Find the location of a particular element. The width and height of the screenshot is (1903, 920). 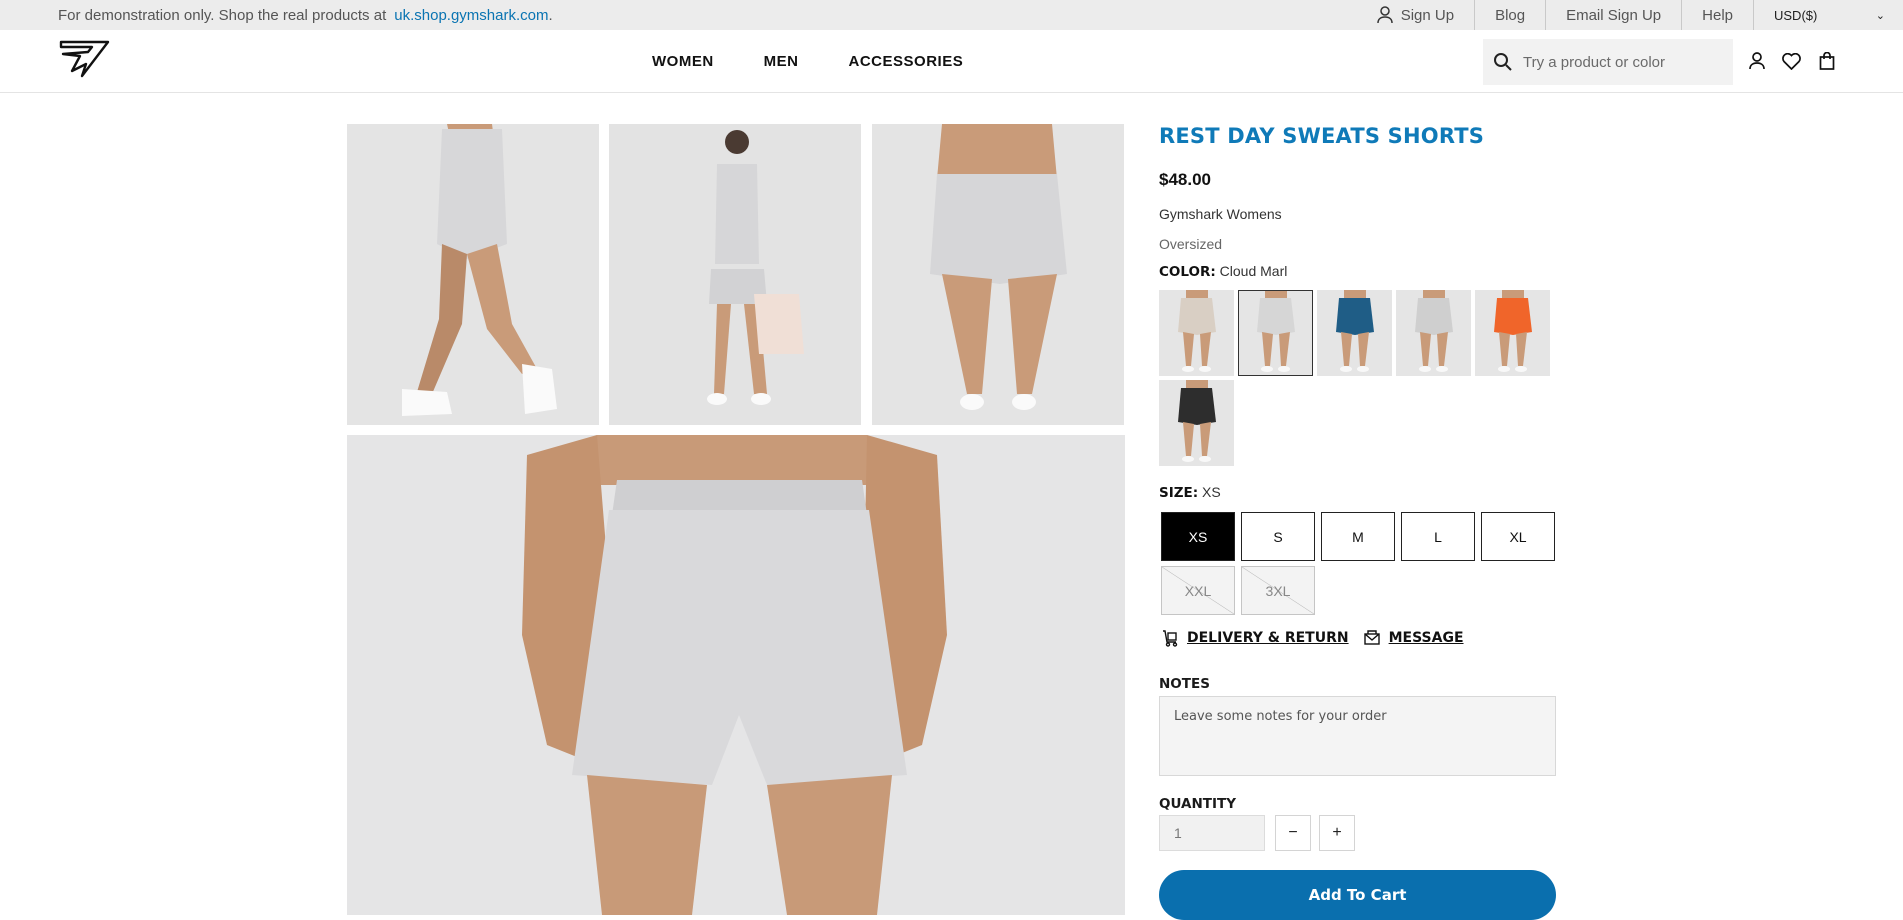

add-to-cart-button: Add To Cart is located at coordinates (1357, 895).